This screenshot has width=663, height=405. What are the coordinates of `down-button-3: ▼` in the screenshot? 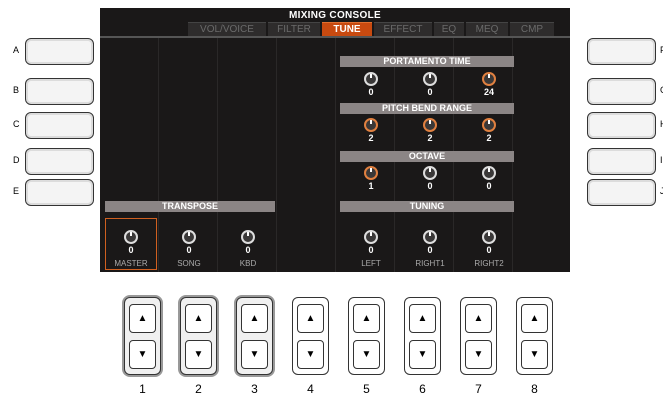 It's located at (254, 354).